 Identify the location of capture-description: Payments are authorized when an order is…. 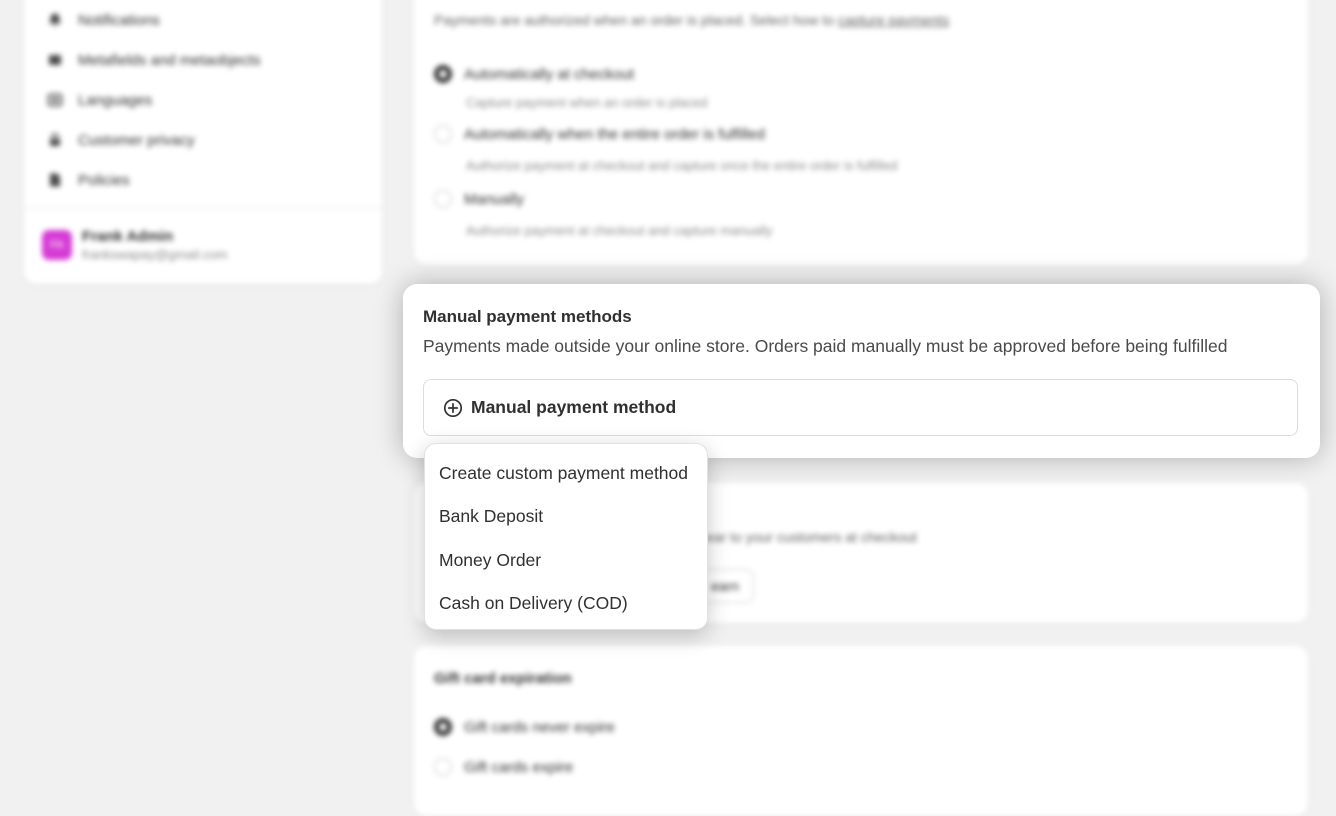
(691, 20).